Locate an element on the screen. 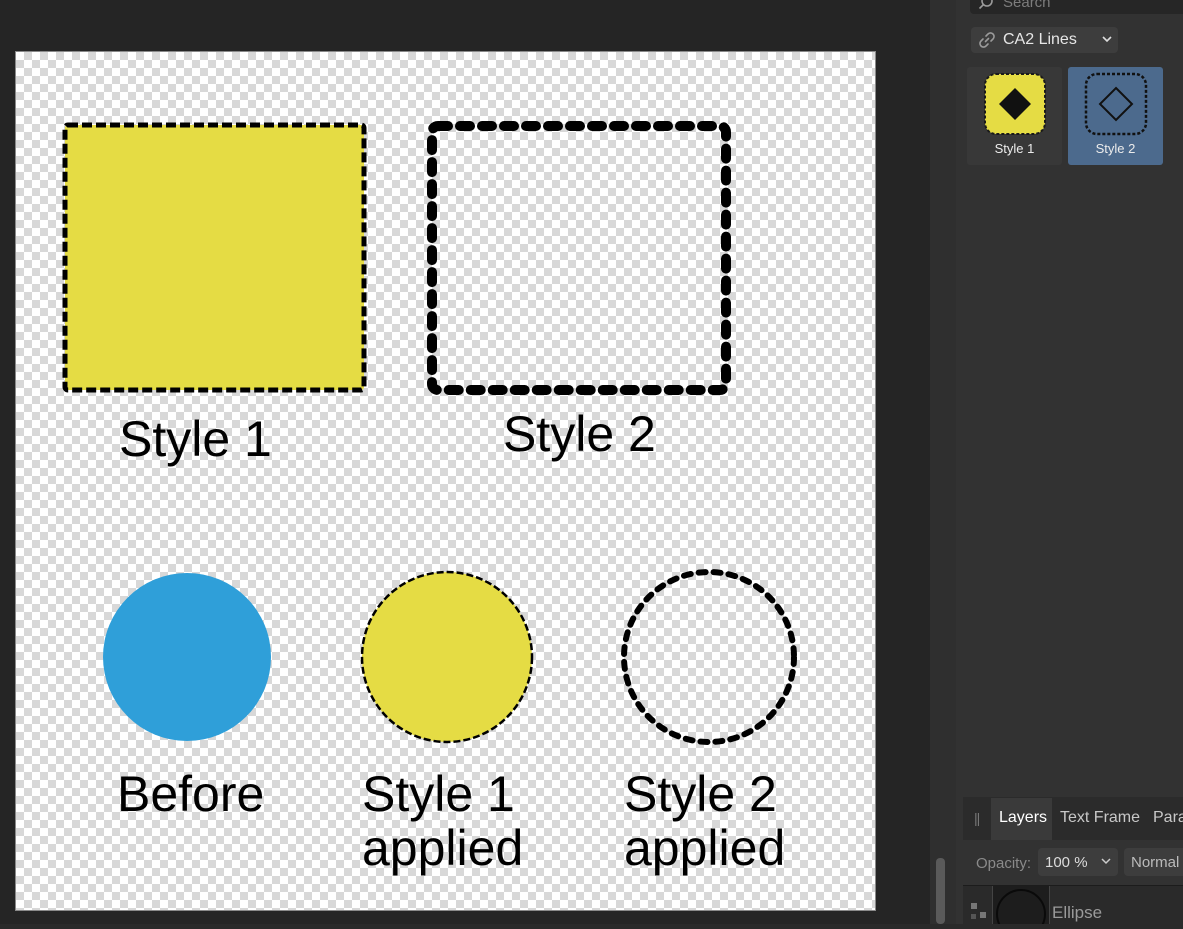  opacity-value: 100 % is located at coordinates (1066, 862).